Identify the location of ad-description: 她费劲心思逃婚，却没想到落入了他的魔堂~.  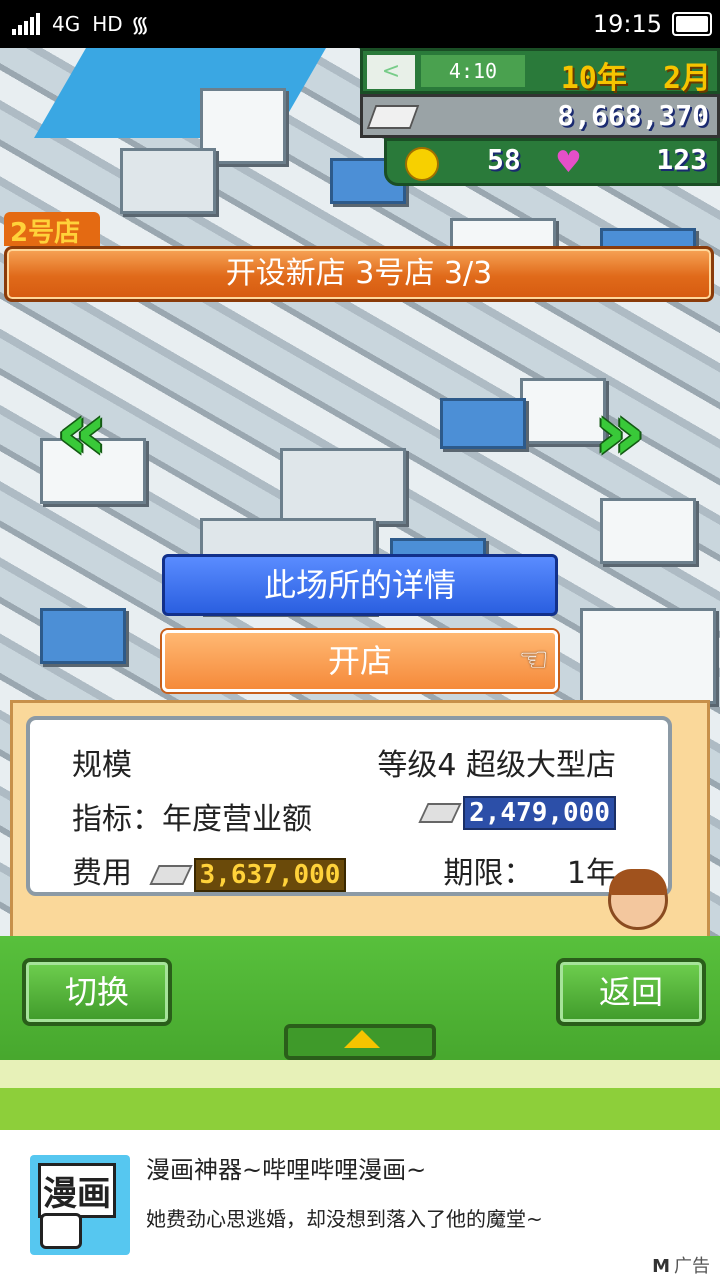
(366, 1219).